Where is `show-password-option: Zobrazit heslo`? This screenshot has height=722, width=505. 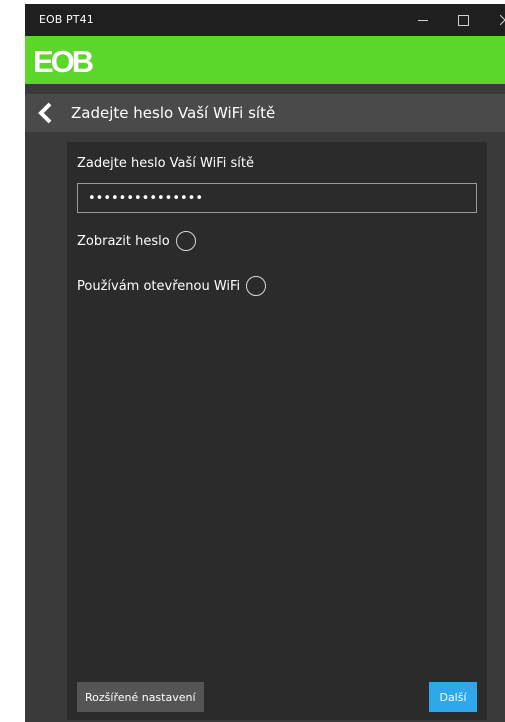
show-password-option: Zobrazit heslo is located at coordinates (136, 241).